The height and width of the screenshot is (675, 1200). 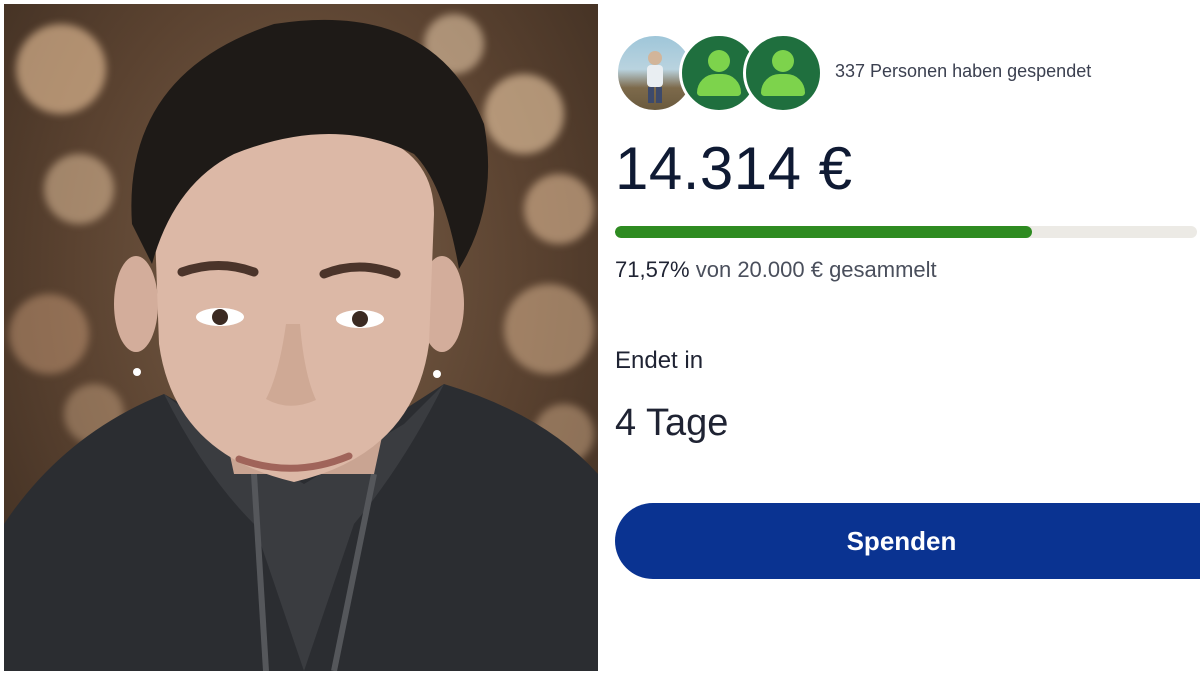 I want to click on progress-bar, so click(x=906, y=232).